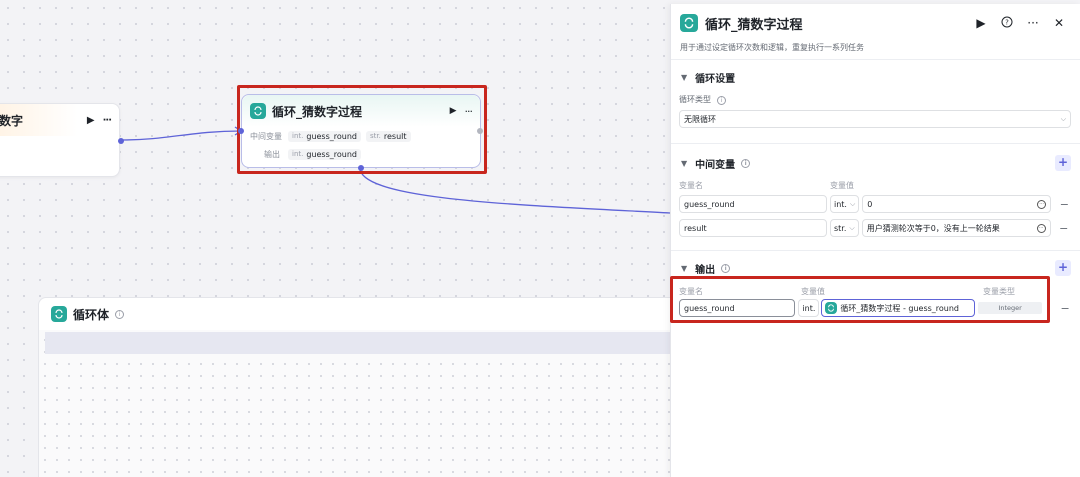  What do you see at coordinates (1063, 268) in the screenshot?
I see `add-output-button: +` at bounding box center [1063, 268].